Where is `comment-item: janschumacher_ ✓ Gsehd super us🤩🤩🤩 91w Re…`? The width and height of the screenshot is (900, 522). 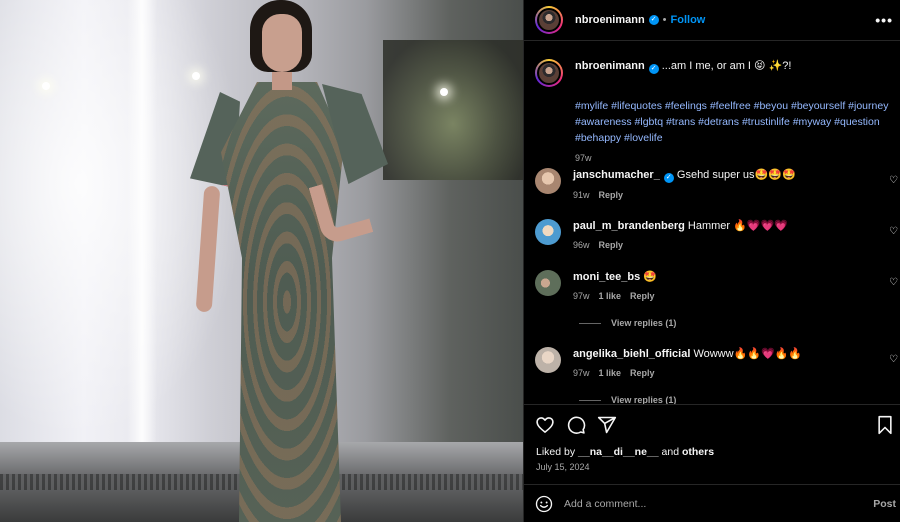 comment-item: janschumacher_ ✓ Gsehd super us🤩🤩🤩 91w Re… is located at coordinates (717, 185).